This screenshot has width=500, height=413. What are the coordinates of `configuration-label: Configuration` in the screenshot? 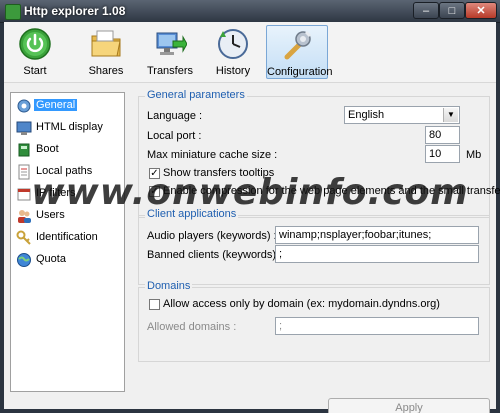 It's located at (300, 72).